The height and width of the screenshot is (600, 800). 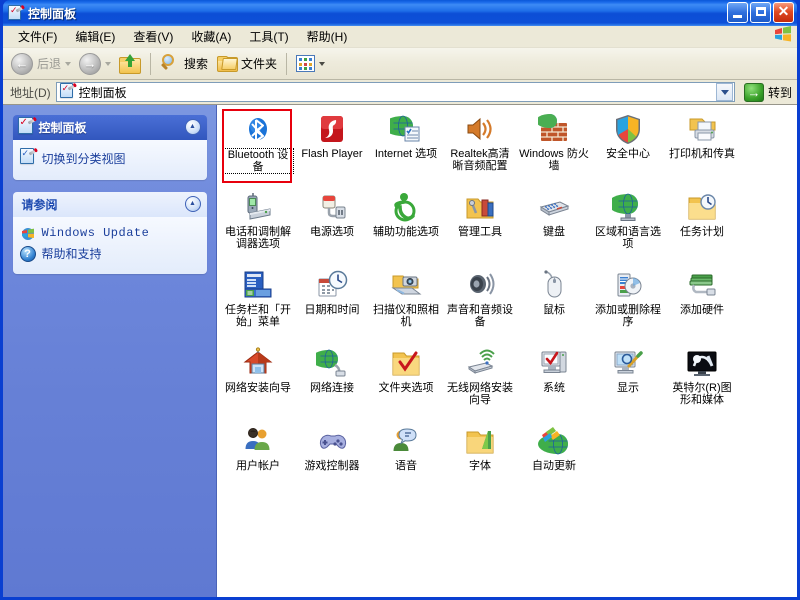 I want to click on control-panel-item: Realtek高清晰音频配置, so click(x=480, y=149).